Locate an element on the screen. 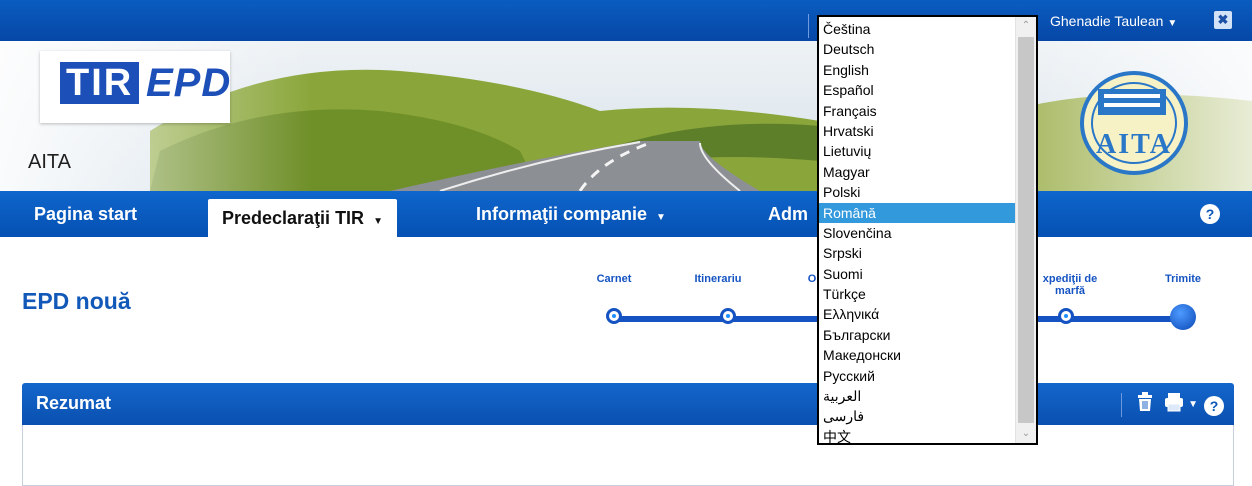 The height and width of the screenshot is (486, 1252). nav-home: Pagina start is located at coordinates (85, 214).